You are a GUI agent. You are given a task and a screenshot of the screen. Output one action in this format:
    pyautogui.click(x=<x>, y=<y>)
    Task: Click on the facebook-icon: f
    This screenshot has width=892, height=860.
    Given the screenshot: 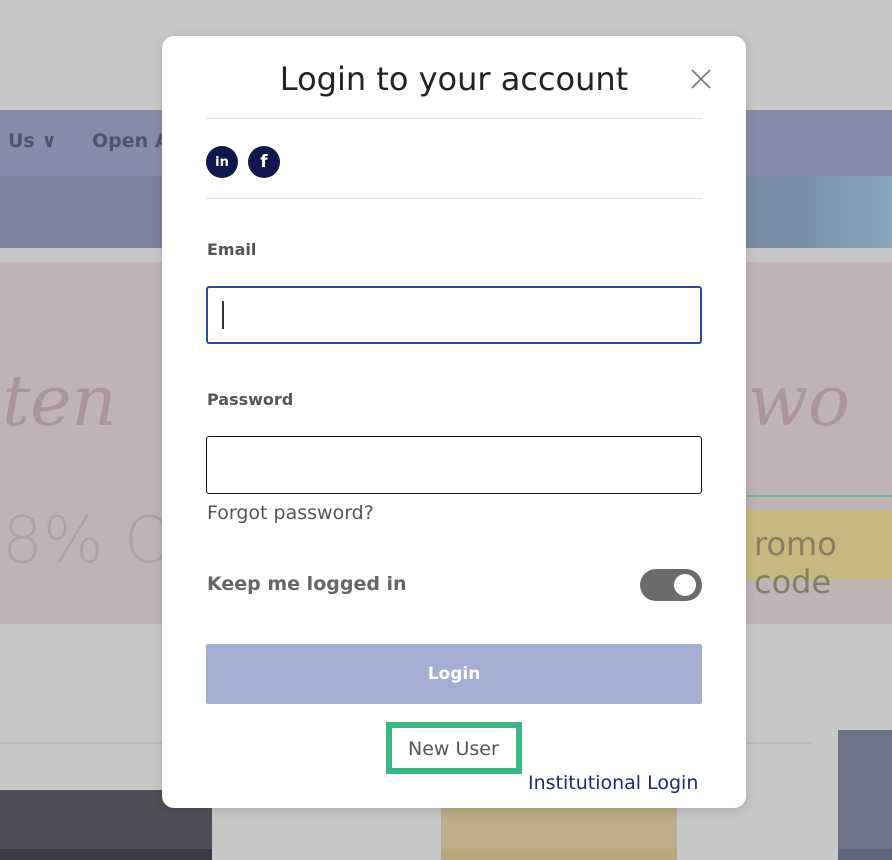 What is the action you would take?
    pyautogui.click(x=264, y=162)
    